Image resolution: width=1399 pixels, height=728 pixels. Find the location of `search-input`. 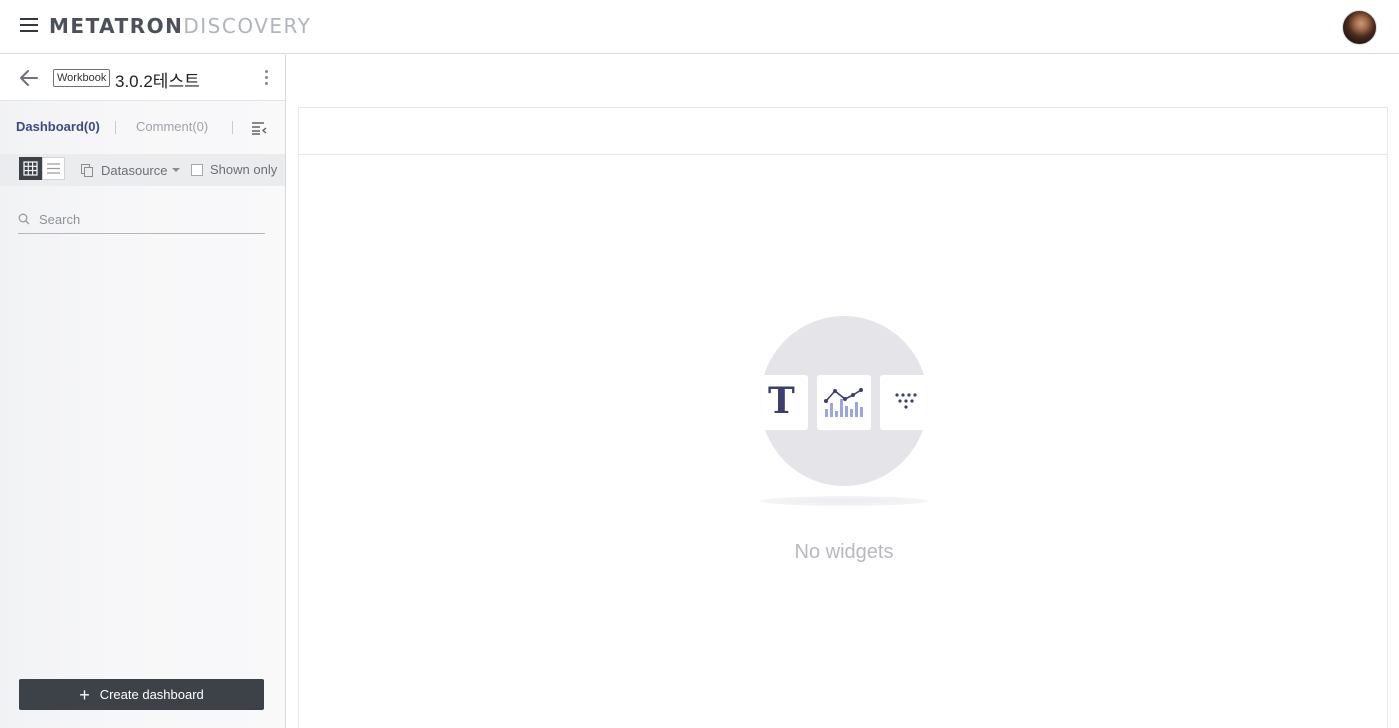

search-input is located at coordinates (151, 219).